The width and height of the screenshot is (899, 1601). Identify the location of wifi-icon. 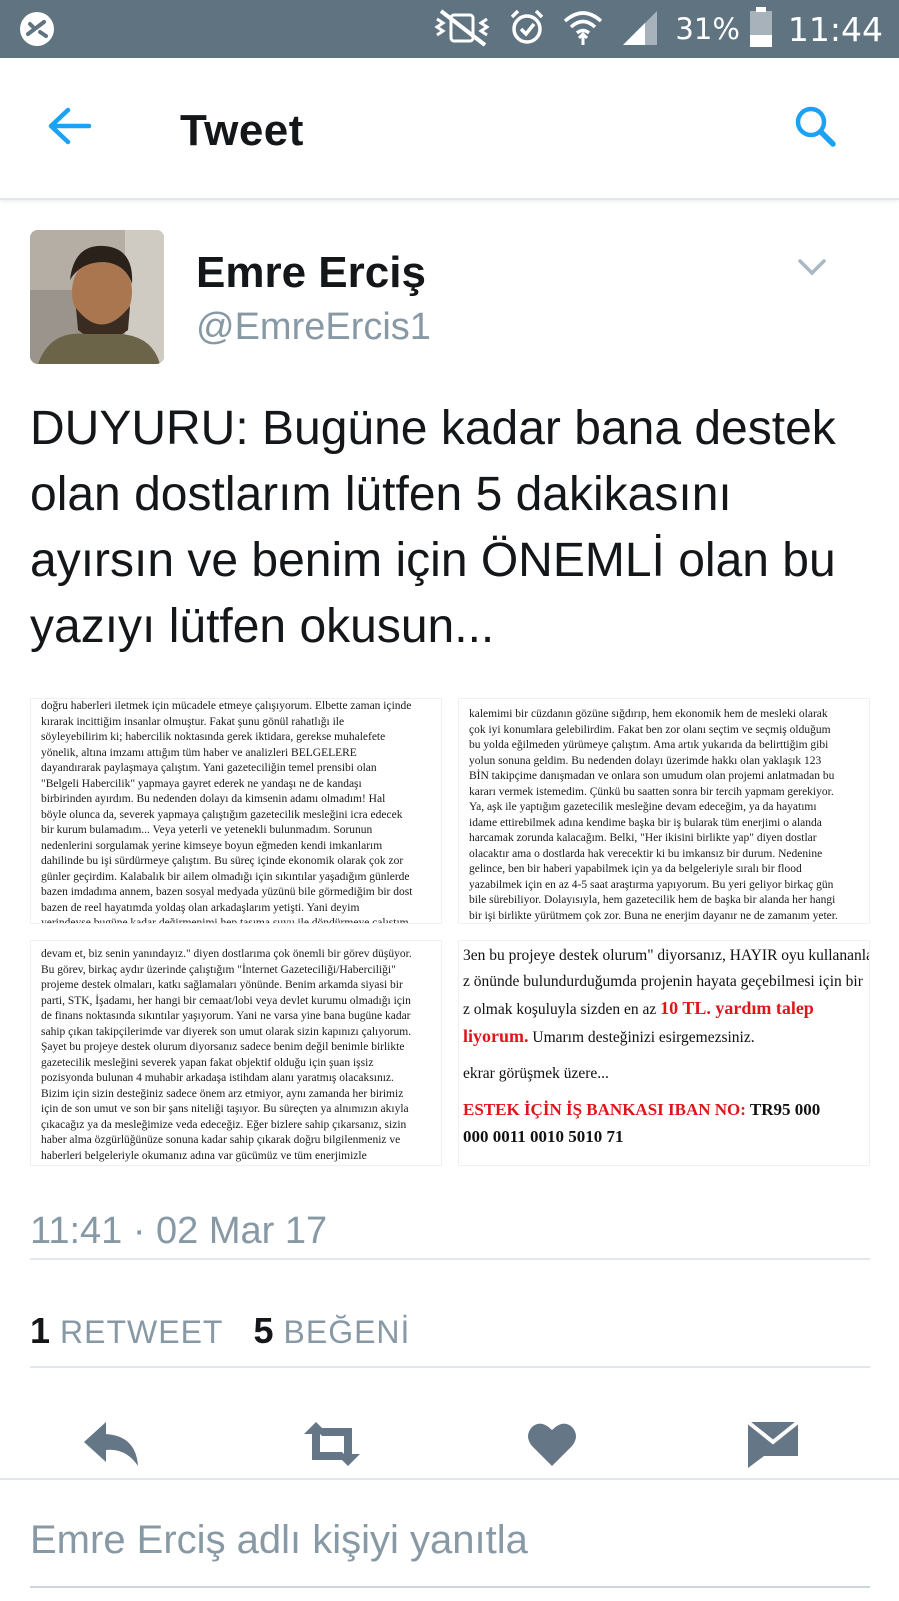
(583, 29).